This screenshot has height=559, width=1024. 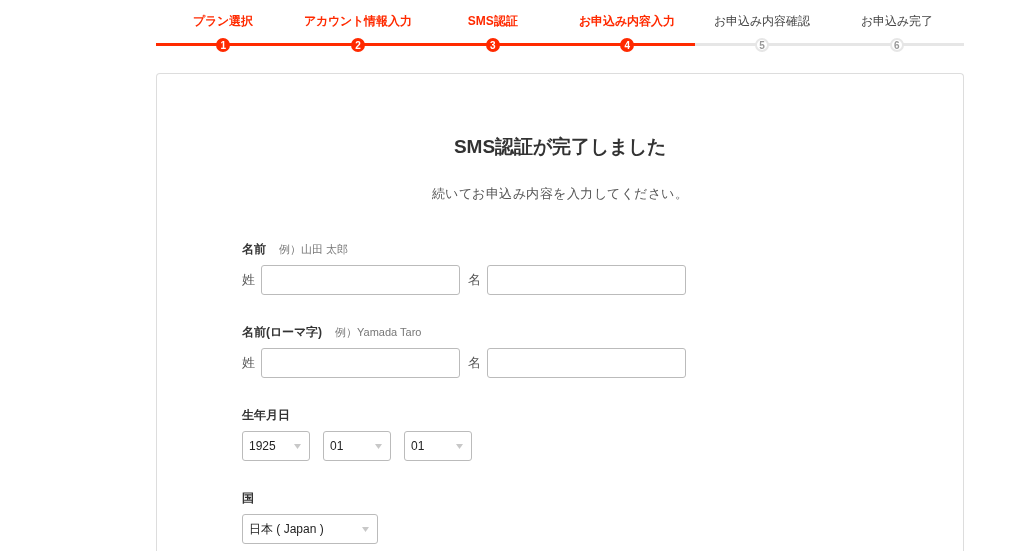 What do you see at coordinates (310, 529) in the screenshot?
I see `select-dropdown: 日本 ( Japan )` at bounding box center [310, 529].